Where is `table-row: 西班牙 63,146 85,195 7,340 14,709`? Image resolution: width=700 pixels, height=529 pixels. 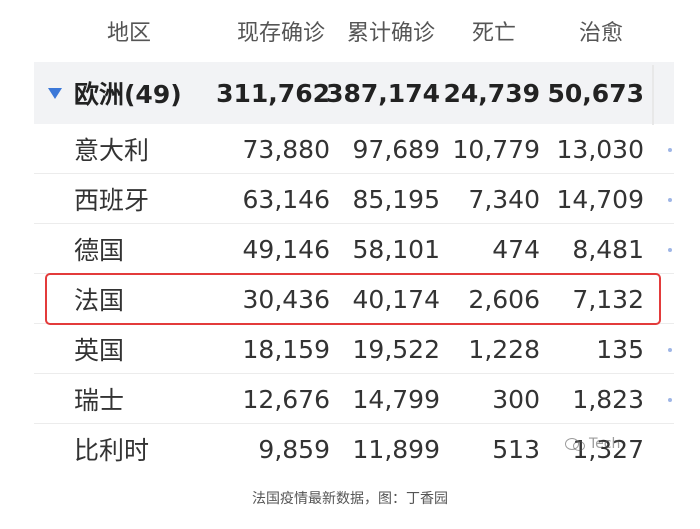
table-row: 西班牙 63,146 85,195 7,340 14,709 is located at coordinates (354, 199).